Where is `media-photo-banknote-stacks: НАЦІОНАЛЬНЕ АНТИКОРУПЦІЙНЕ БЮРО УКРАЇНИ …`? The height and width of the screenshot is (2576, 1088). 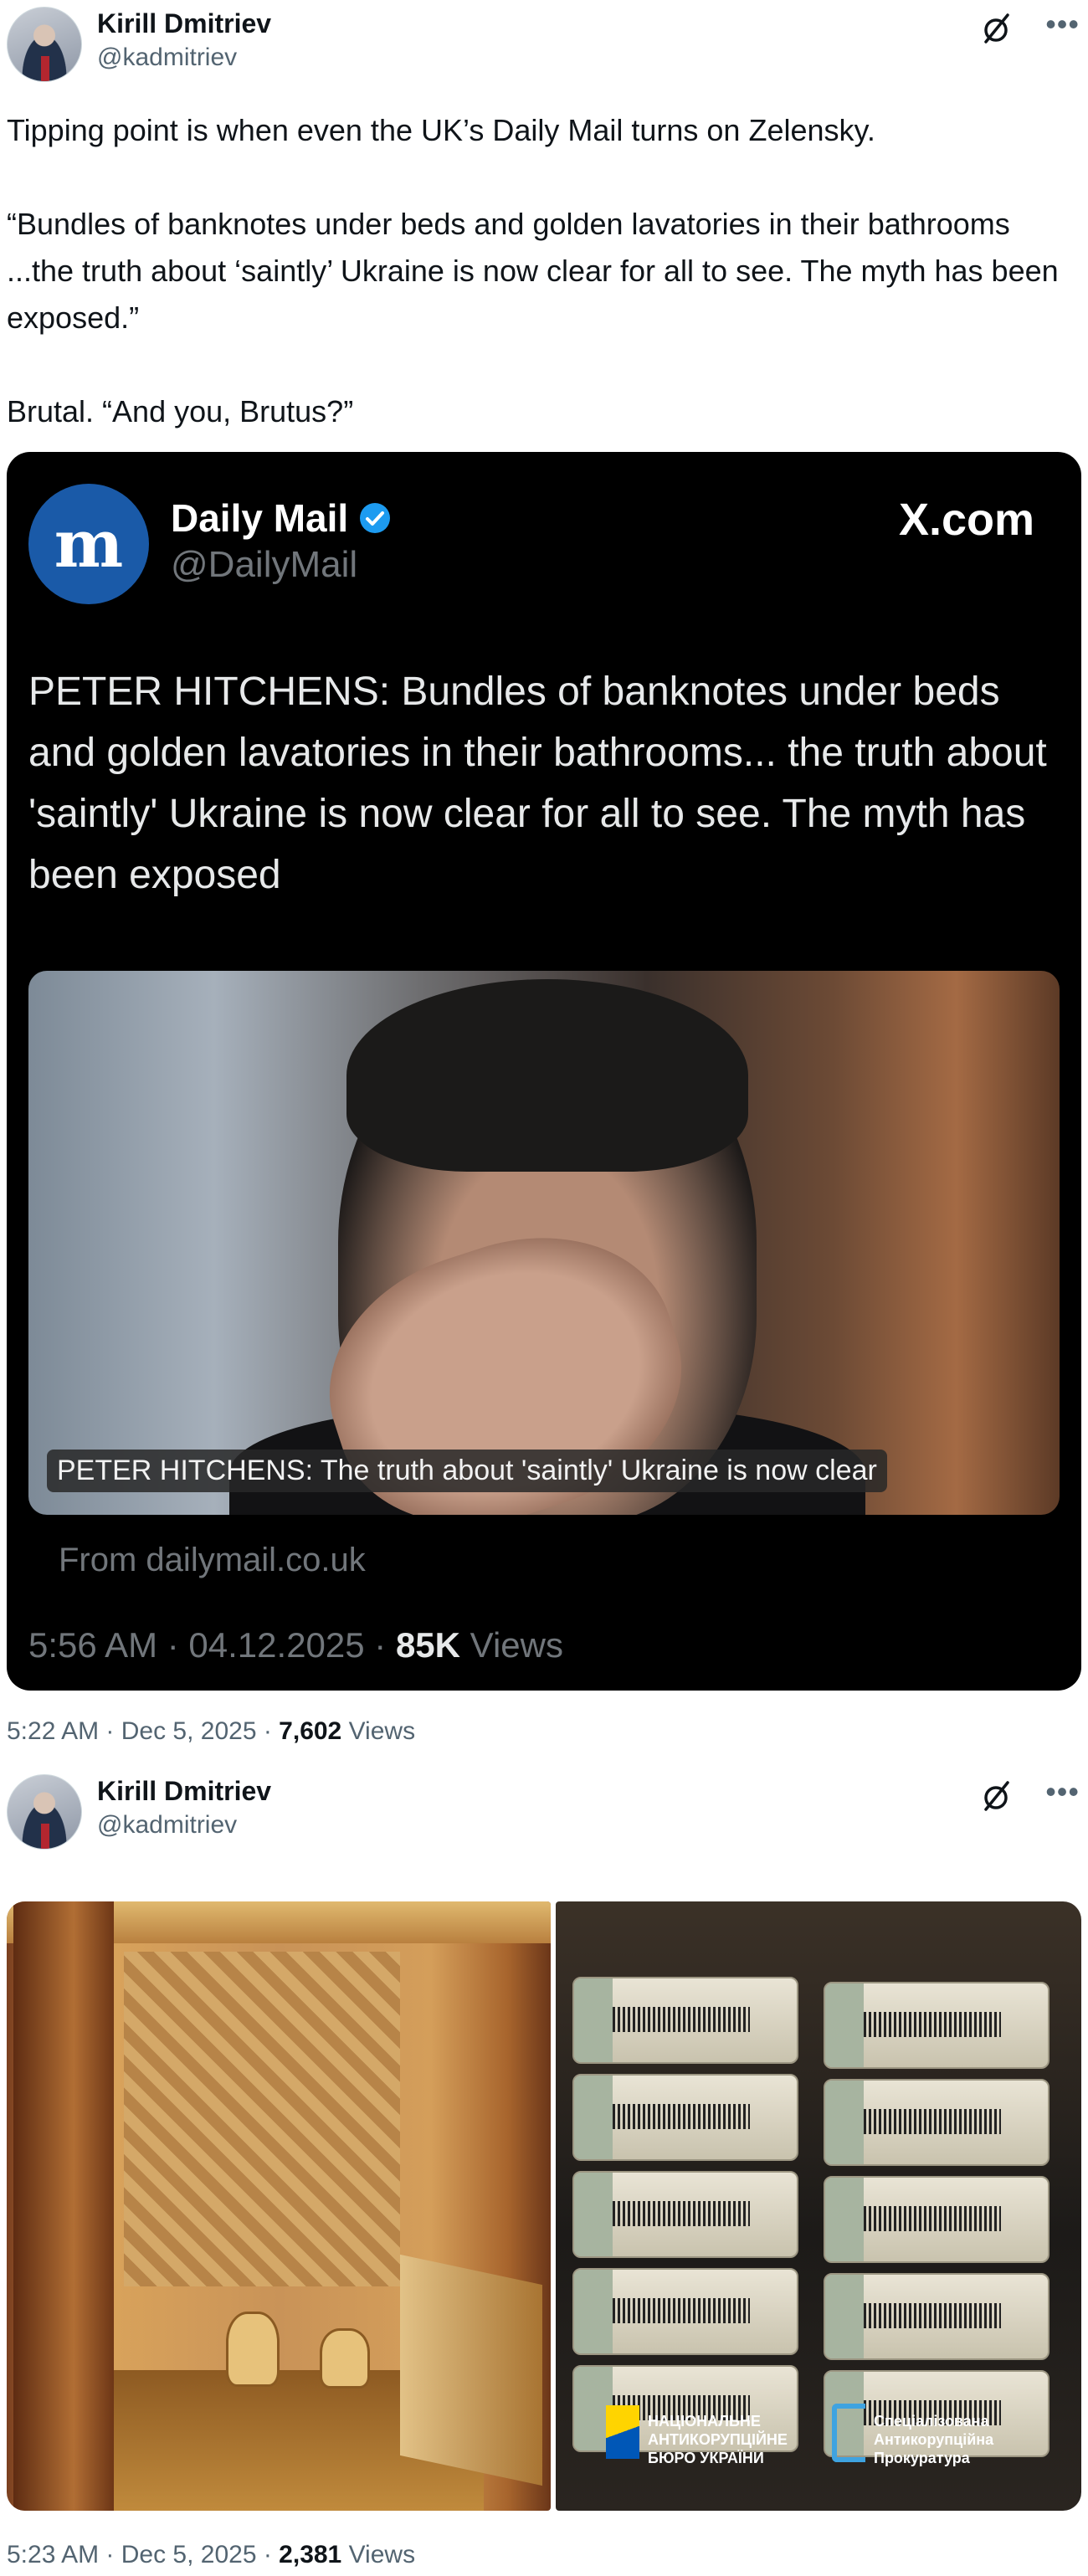
media-photo-banknote-stacks: НАЦІОНАЛЬНЕ АНТИКОРУПЦІЙНЕ БЮРО УКРАЇНИ … is located at coordinates (818, 2206).